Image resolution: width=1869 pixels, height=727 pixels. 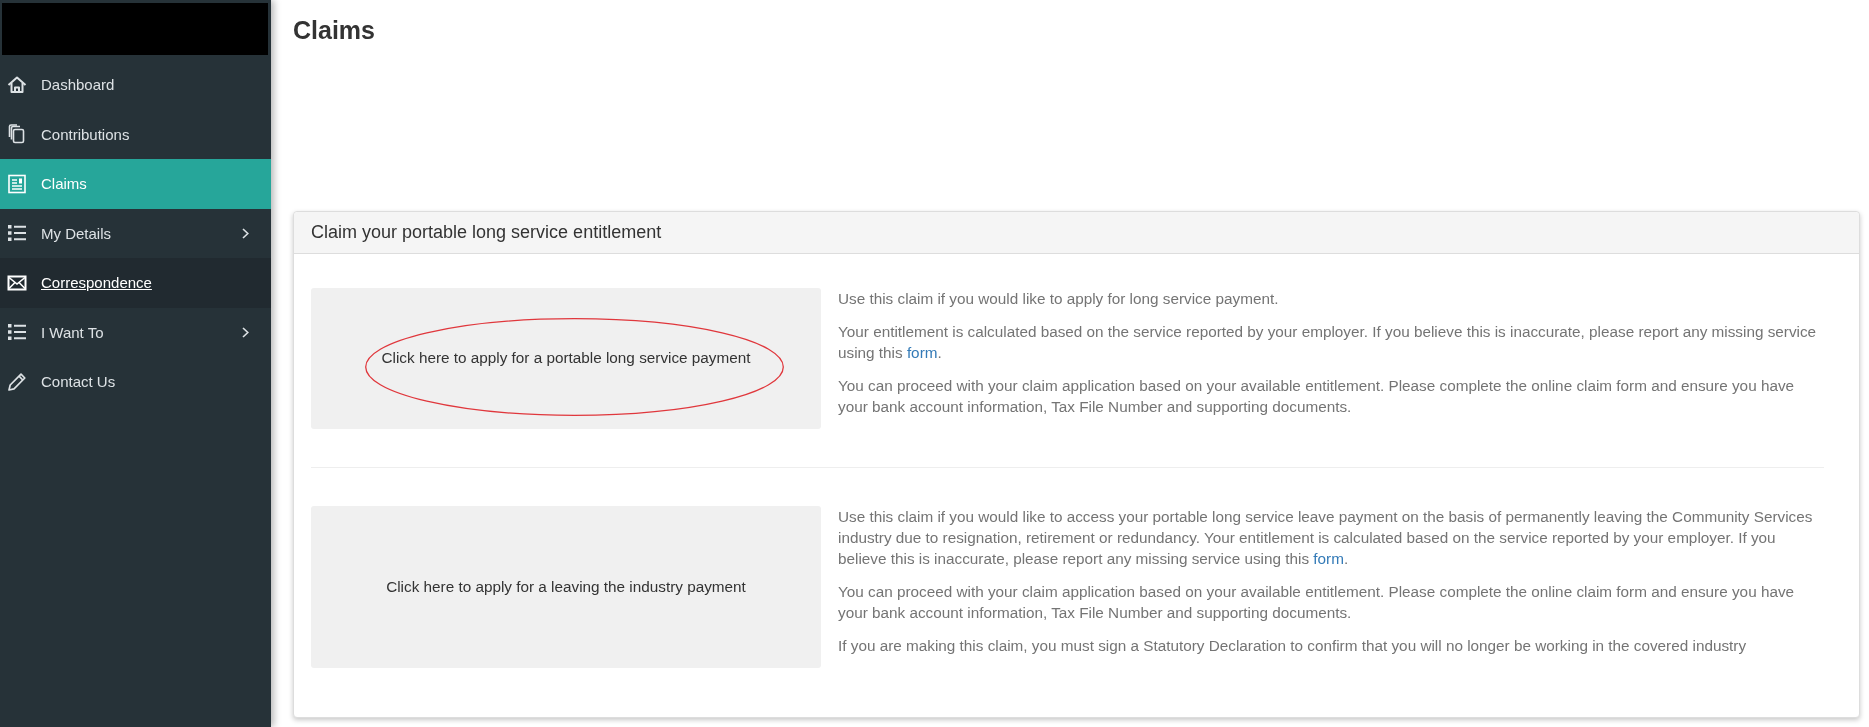 What do you see at coordinates (1293, 645) in the screenshot?
I see `description-text: If you are making this claim, you must sign a Statutory Declaration to confirm that you will no longer be working in the covered industry` at bounding box center [1293, 645].